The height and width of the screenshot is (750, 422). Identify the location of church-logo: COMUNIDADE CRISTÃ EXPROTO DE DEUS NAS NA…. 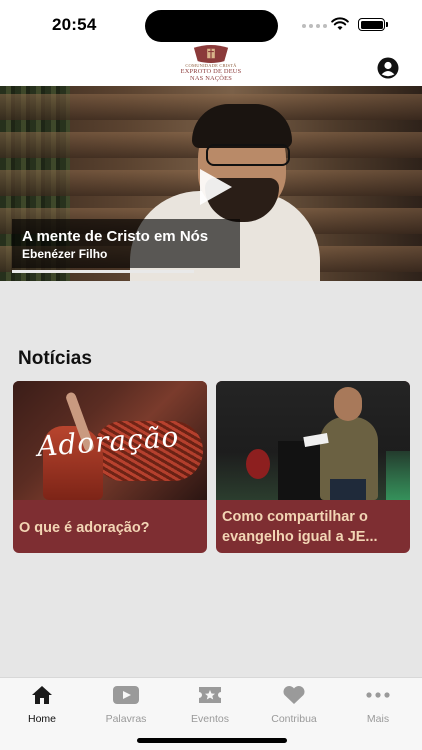
(211, 63).